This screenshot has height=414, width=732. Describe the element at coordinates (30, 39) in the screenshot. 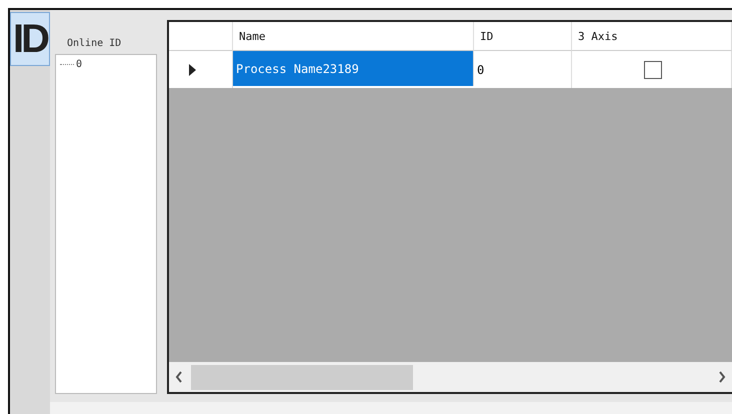

I see `id-tab: ID` at that location.